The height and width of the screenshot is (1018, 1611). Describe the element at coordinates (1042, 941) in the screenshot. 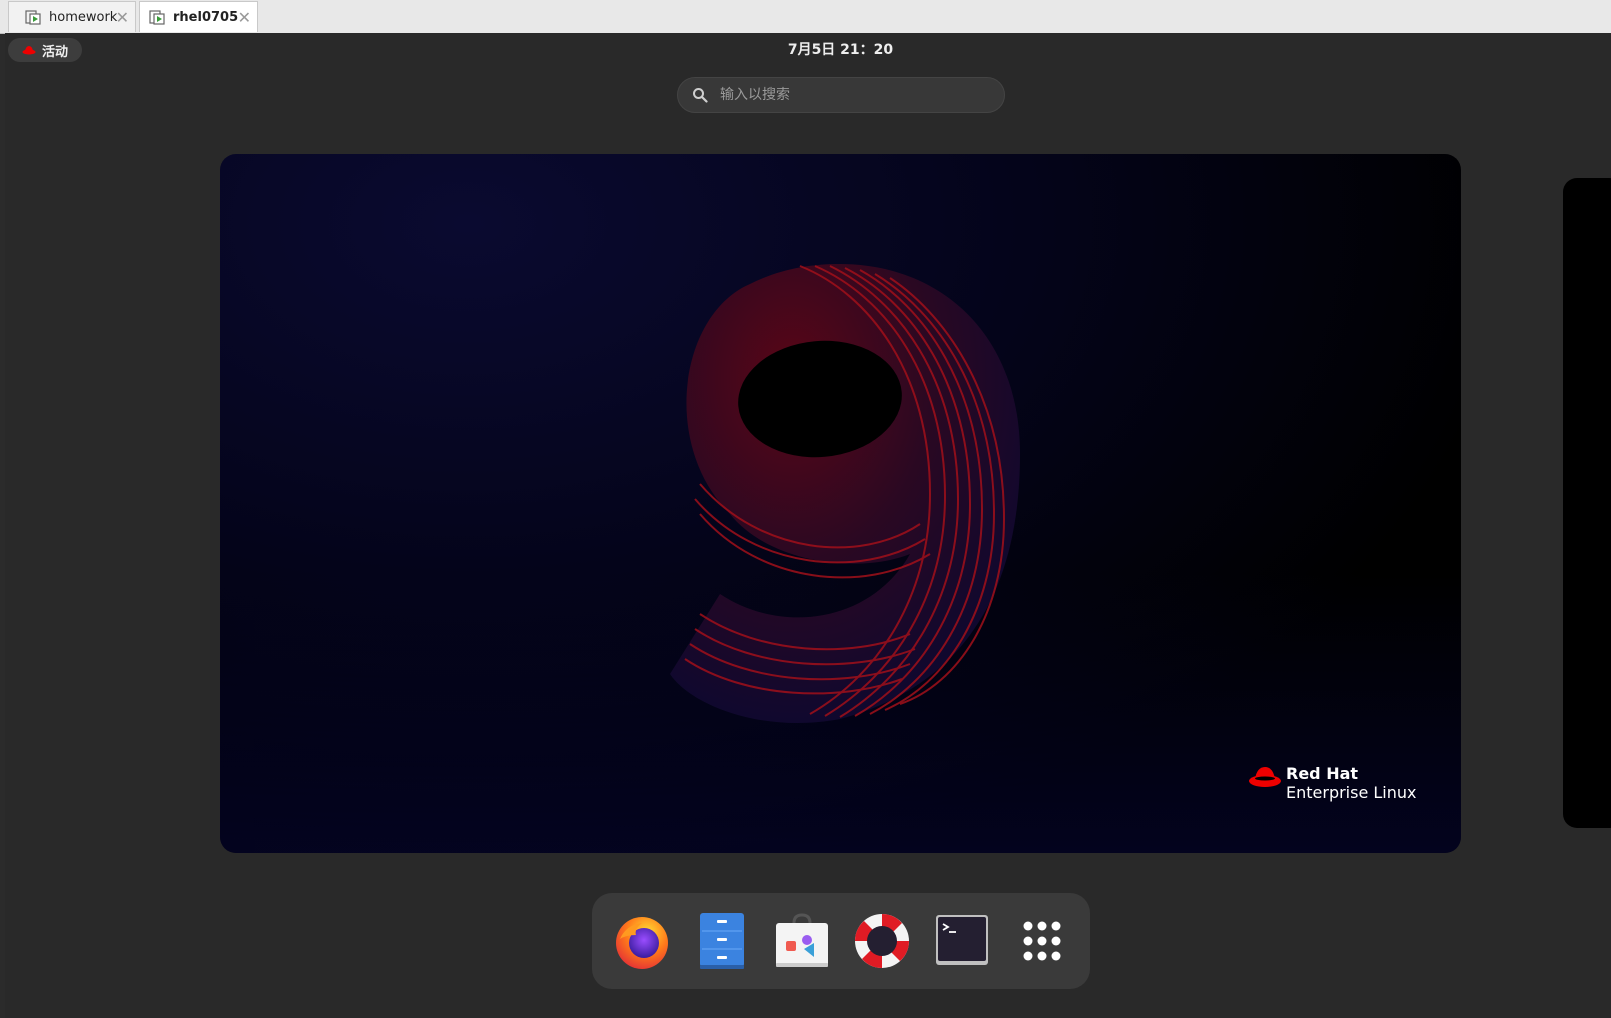

I see `show-apps-icon` at that location.